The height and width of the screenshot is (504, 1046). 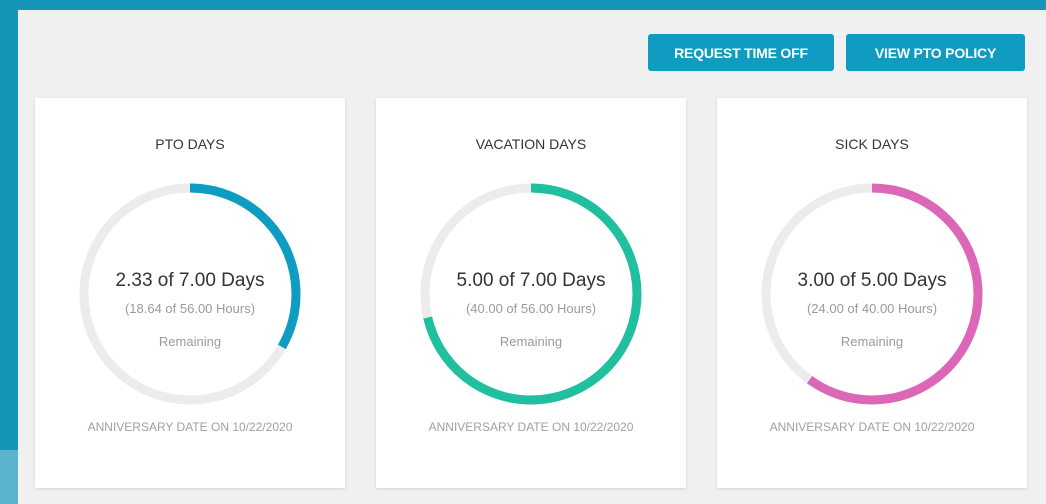 What do you see at coordinates (872, 144) in the screenshot?
I see `card-title: SICK DAYS` at bounding box center [872, 144].